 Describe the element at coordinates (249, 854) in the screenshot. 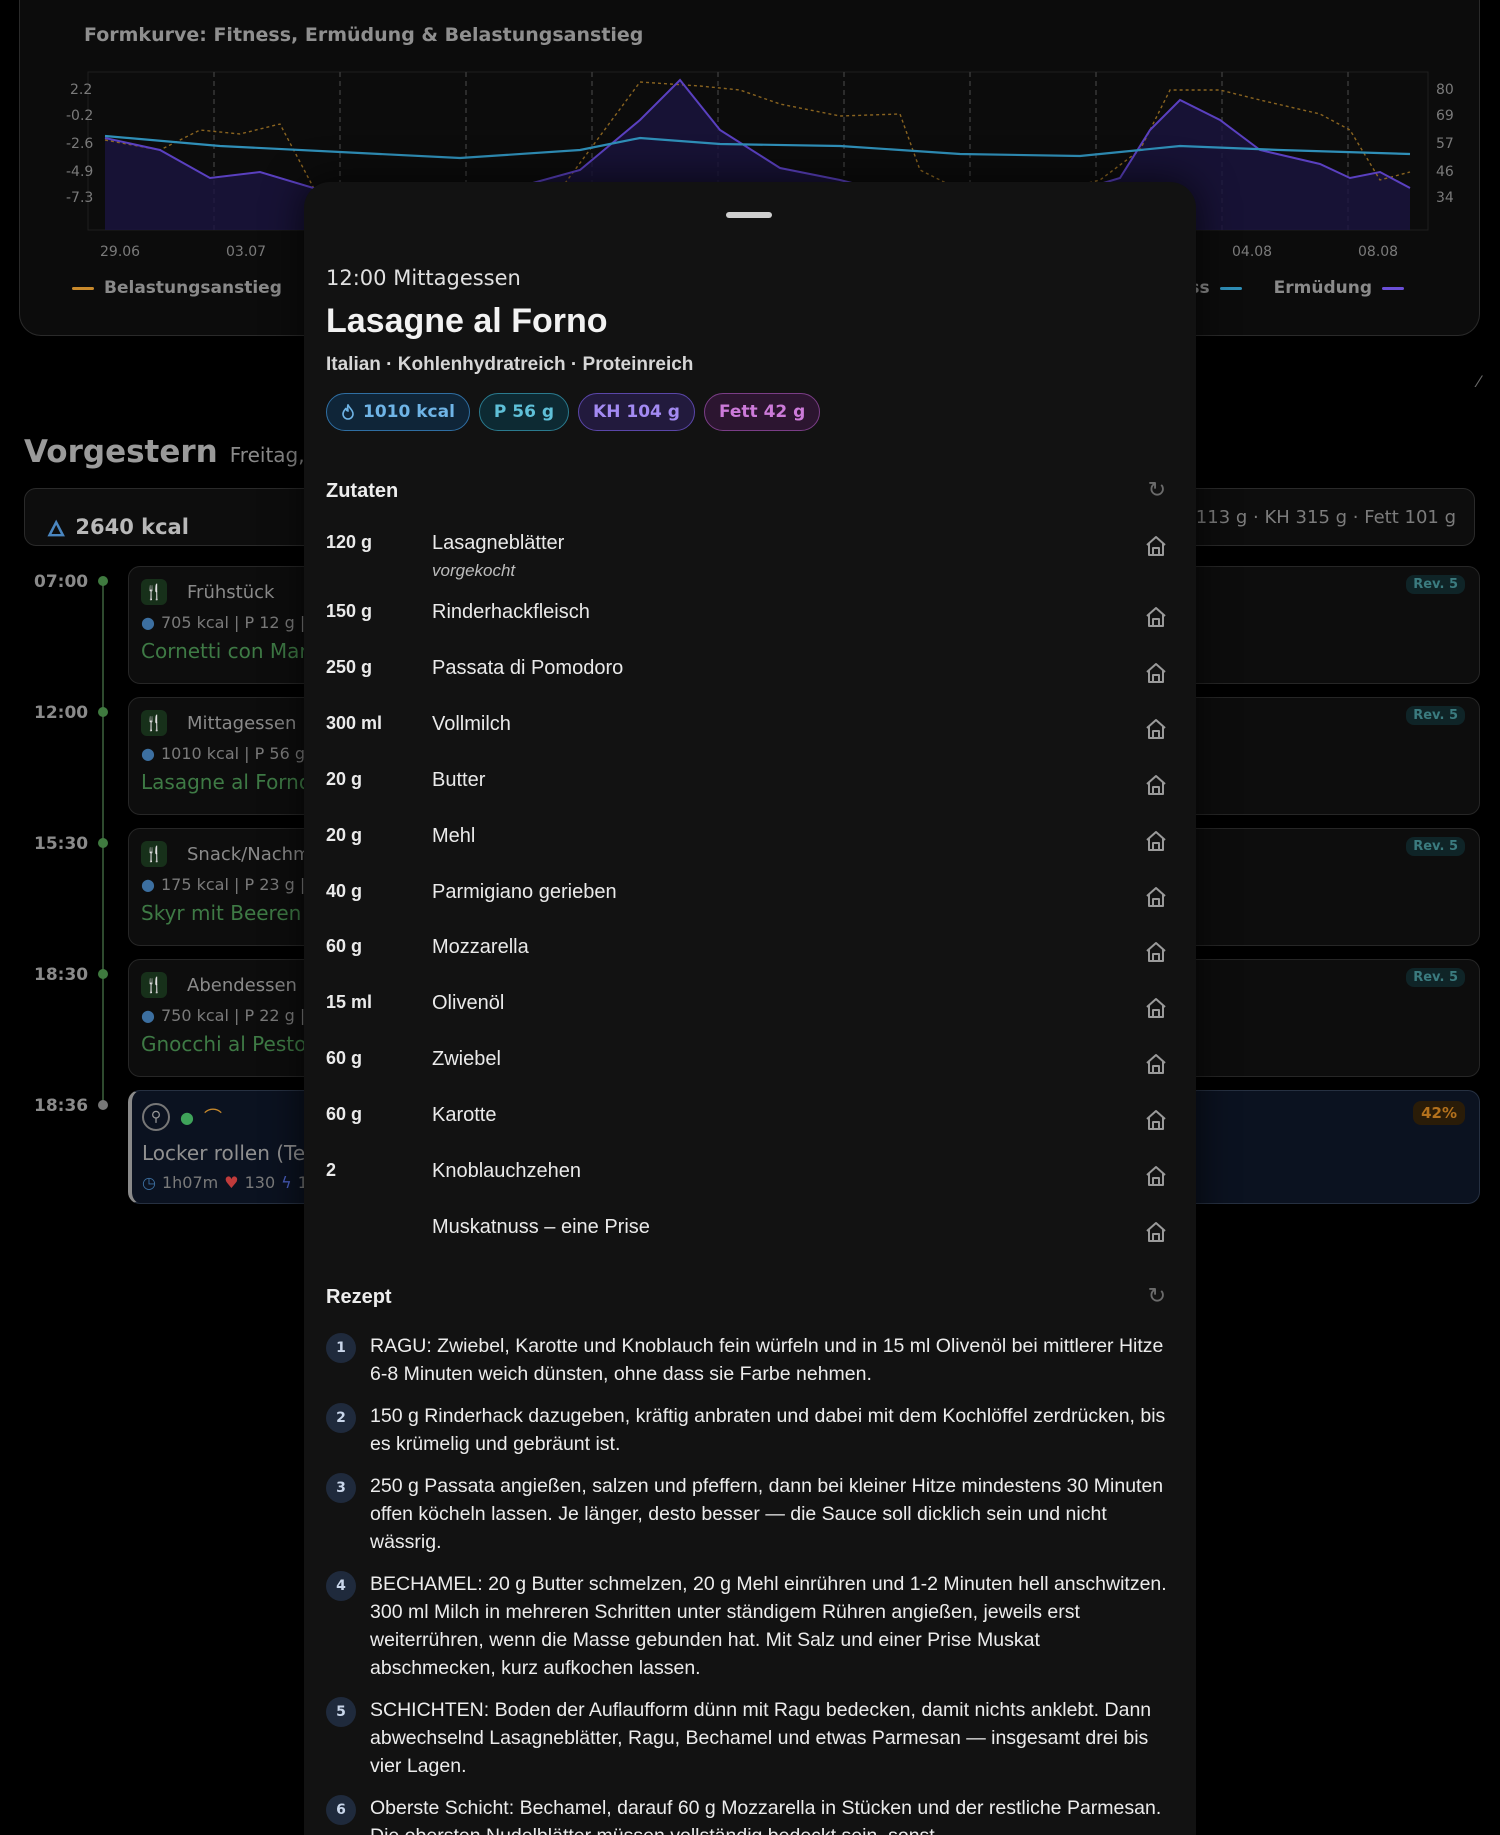

I see `meal-type: Snack/Nachm` at that location.